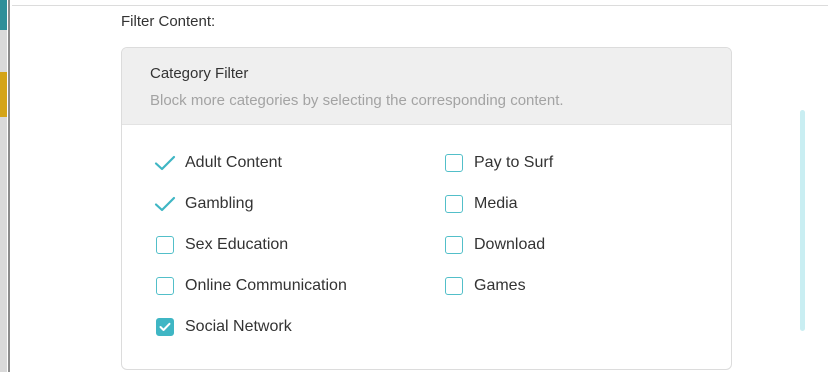 The image size is (828, 372). What do you see at coordinates (802, 220) in the screenshot?
I see `scrollbar` at bounding box center [802, 220].